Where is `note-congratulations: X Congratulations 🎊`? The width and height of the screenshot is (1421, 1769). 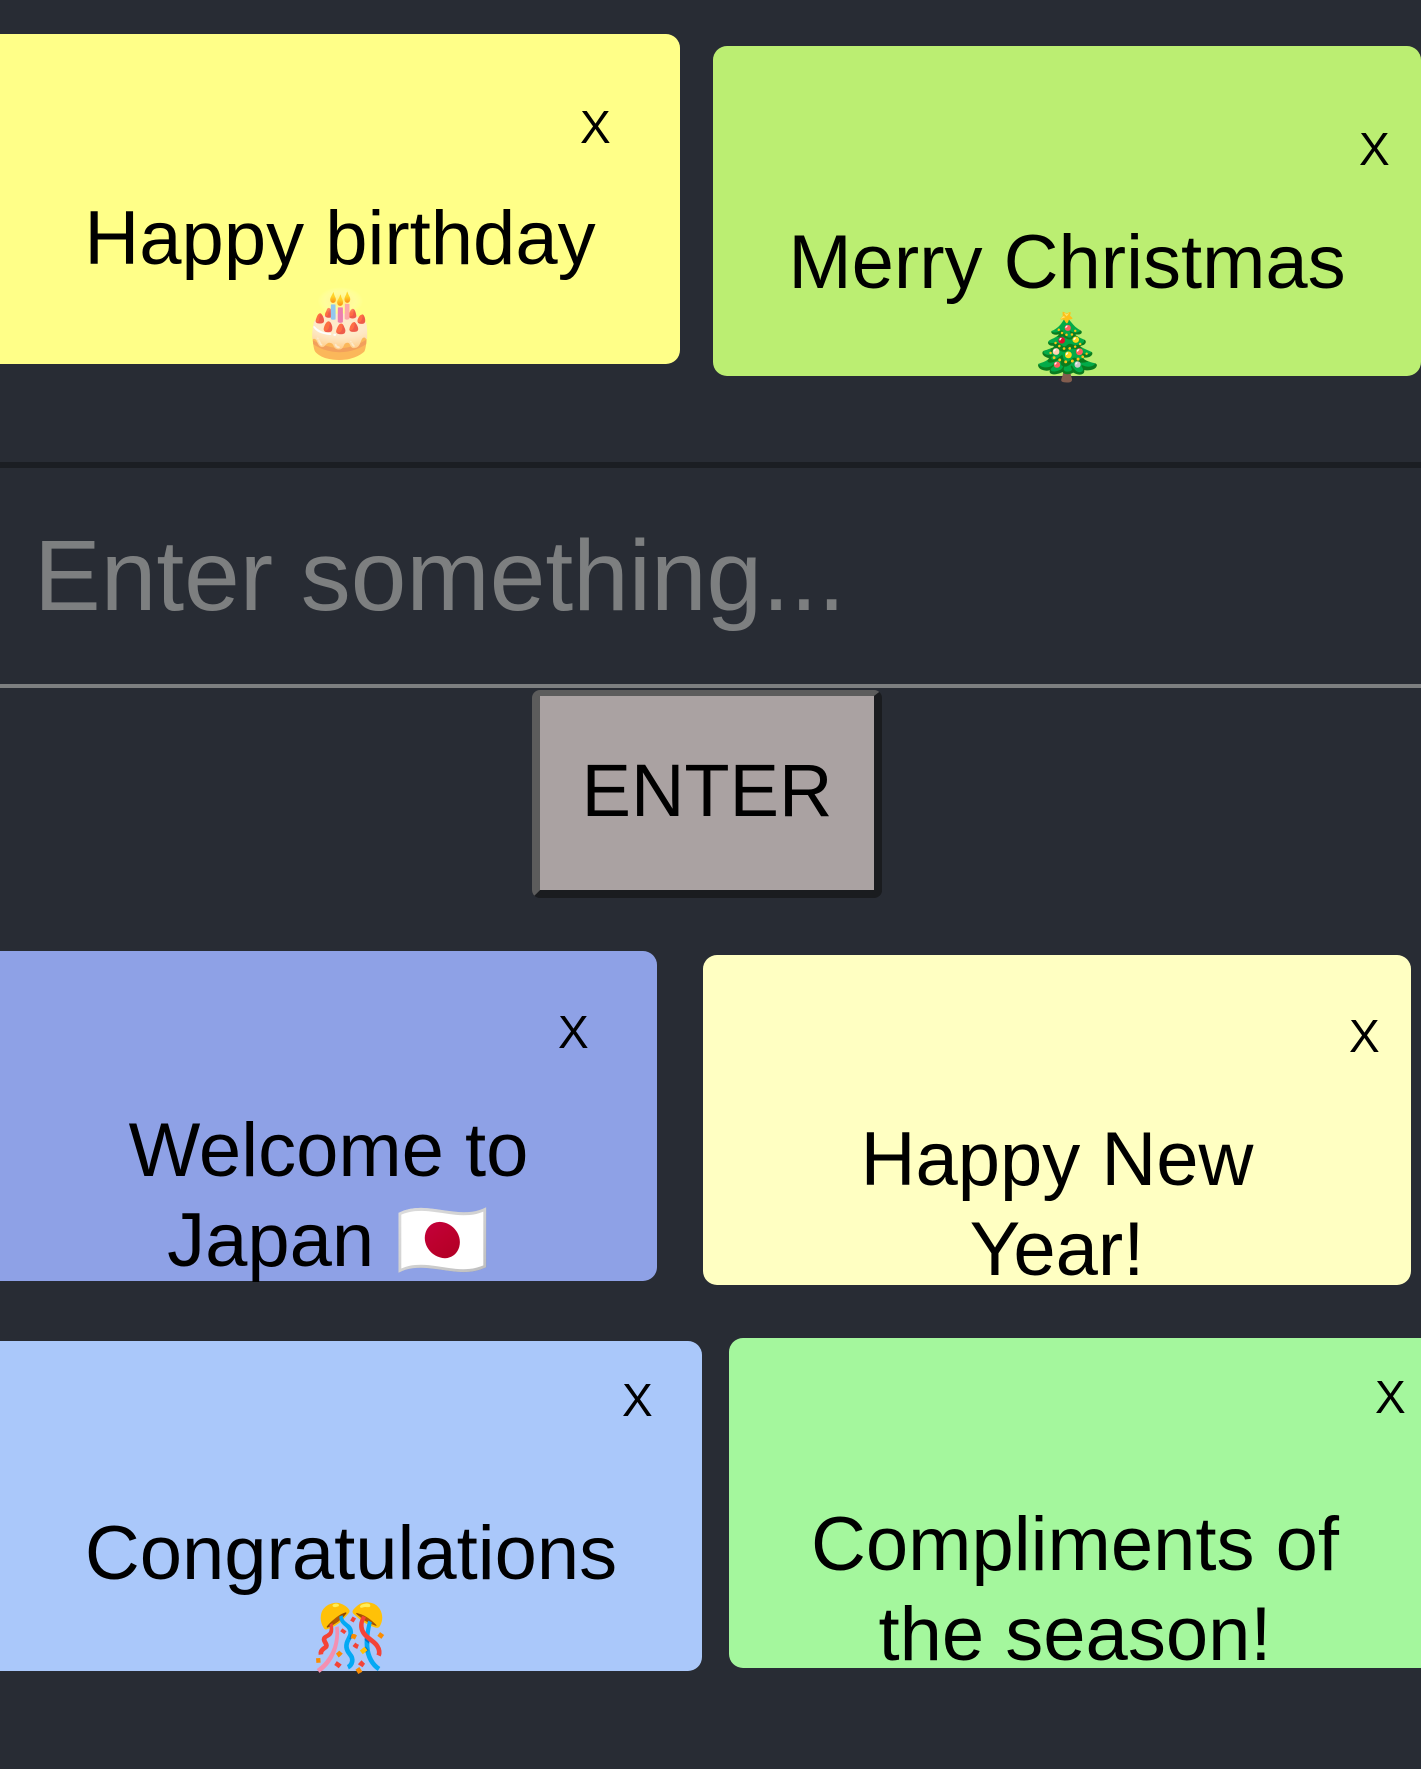 note-congratulations: X Congratulations 🎊 is located at coordinates (351, 1508).